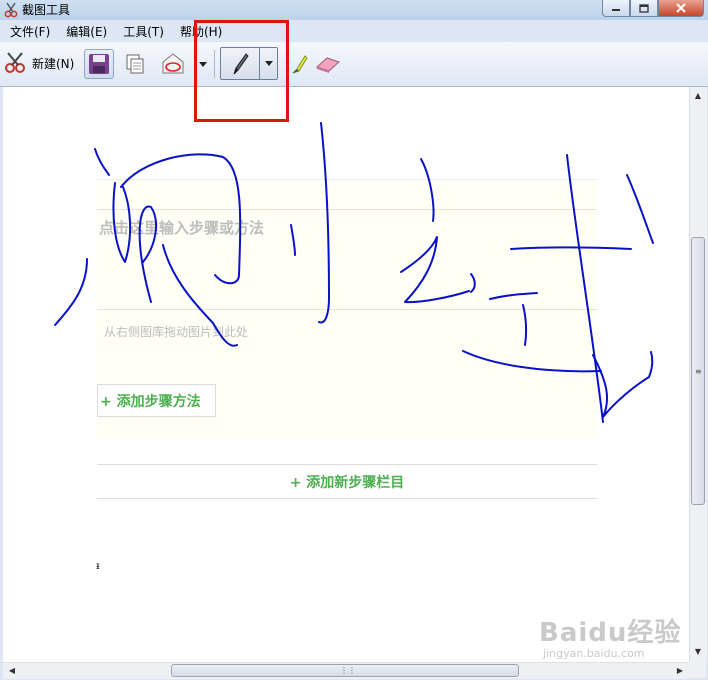 The width and height of the screenshot is (708, 680). Describe the element at coordinates (354, 64) in the screenshot. I see `toolbar: 新建(N)` at that location.